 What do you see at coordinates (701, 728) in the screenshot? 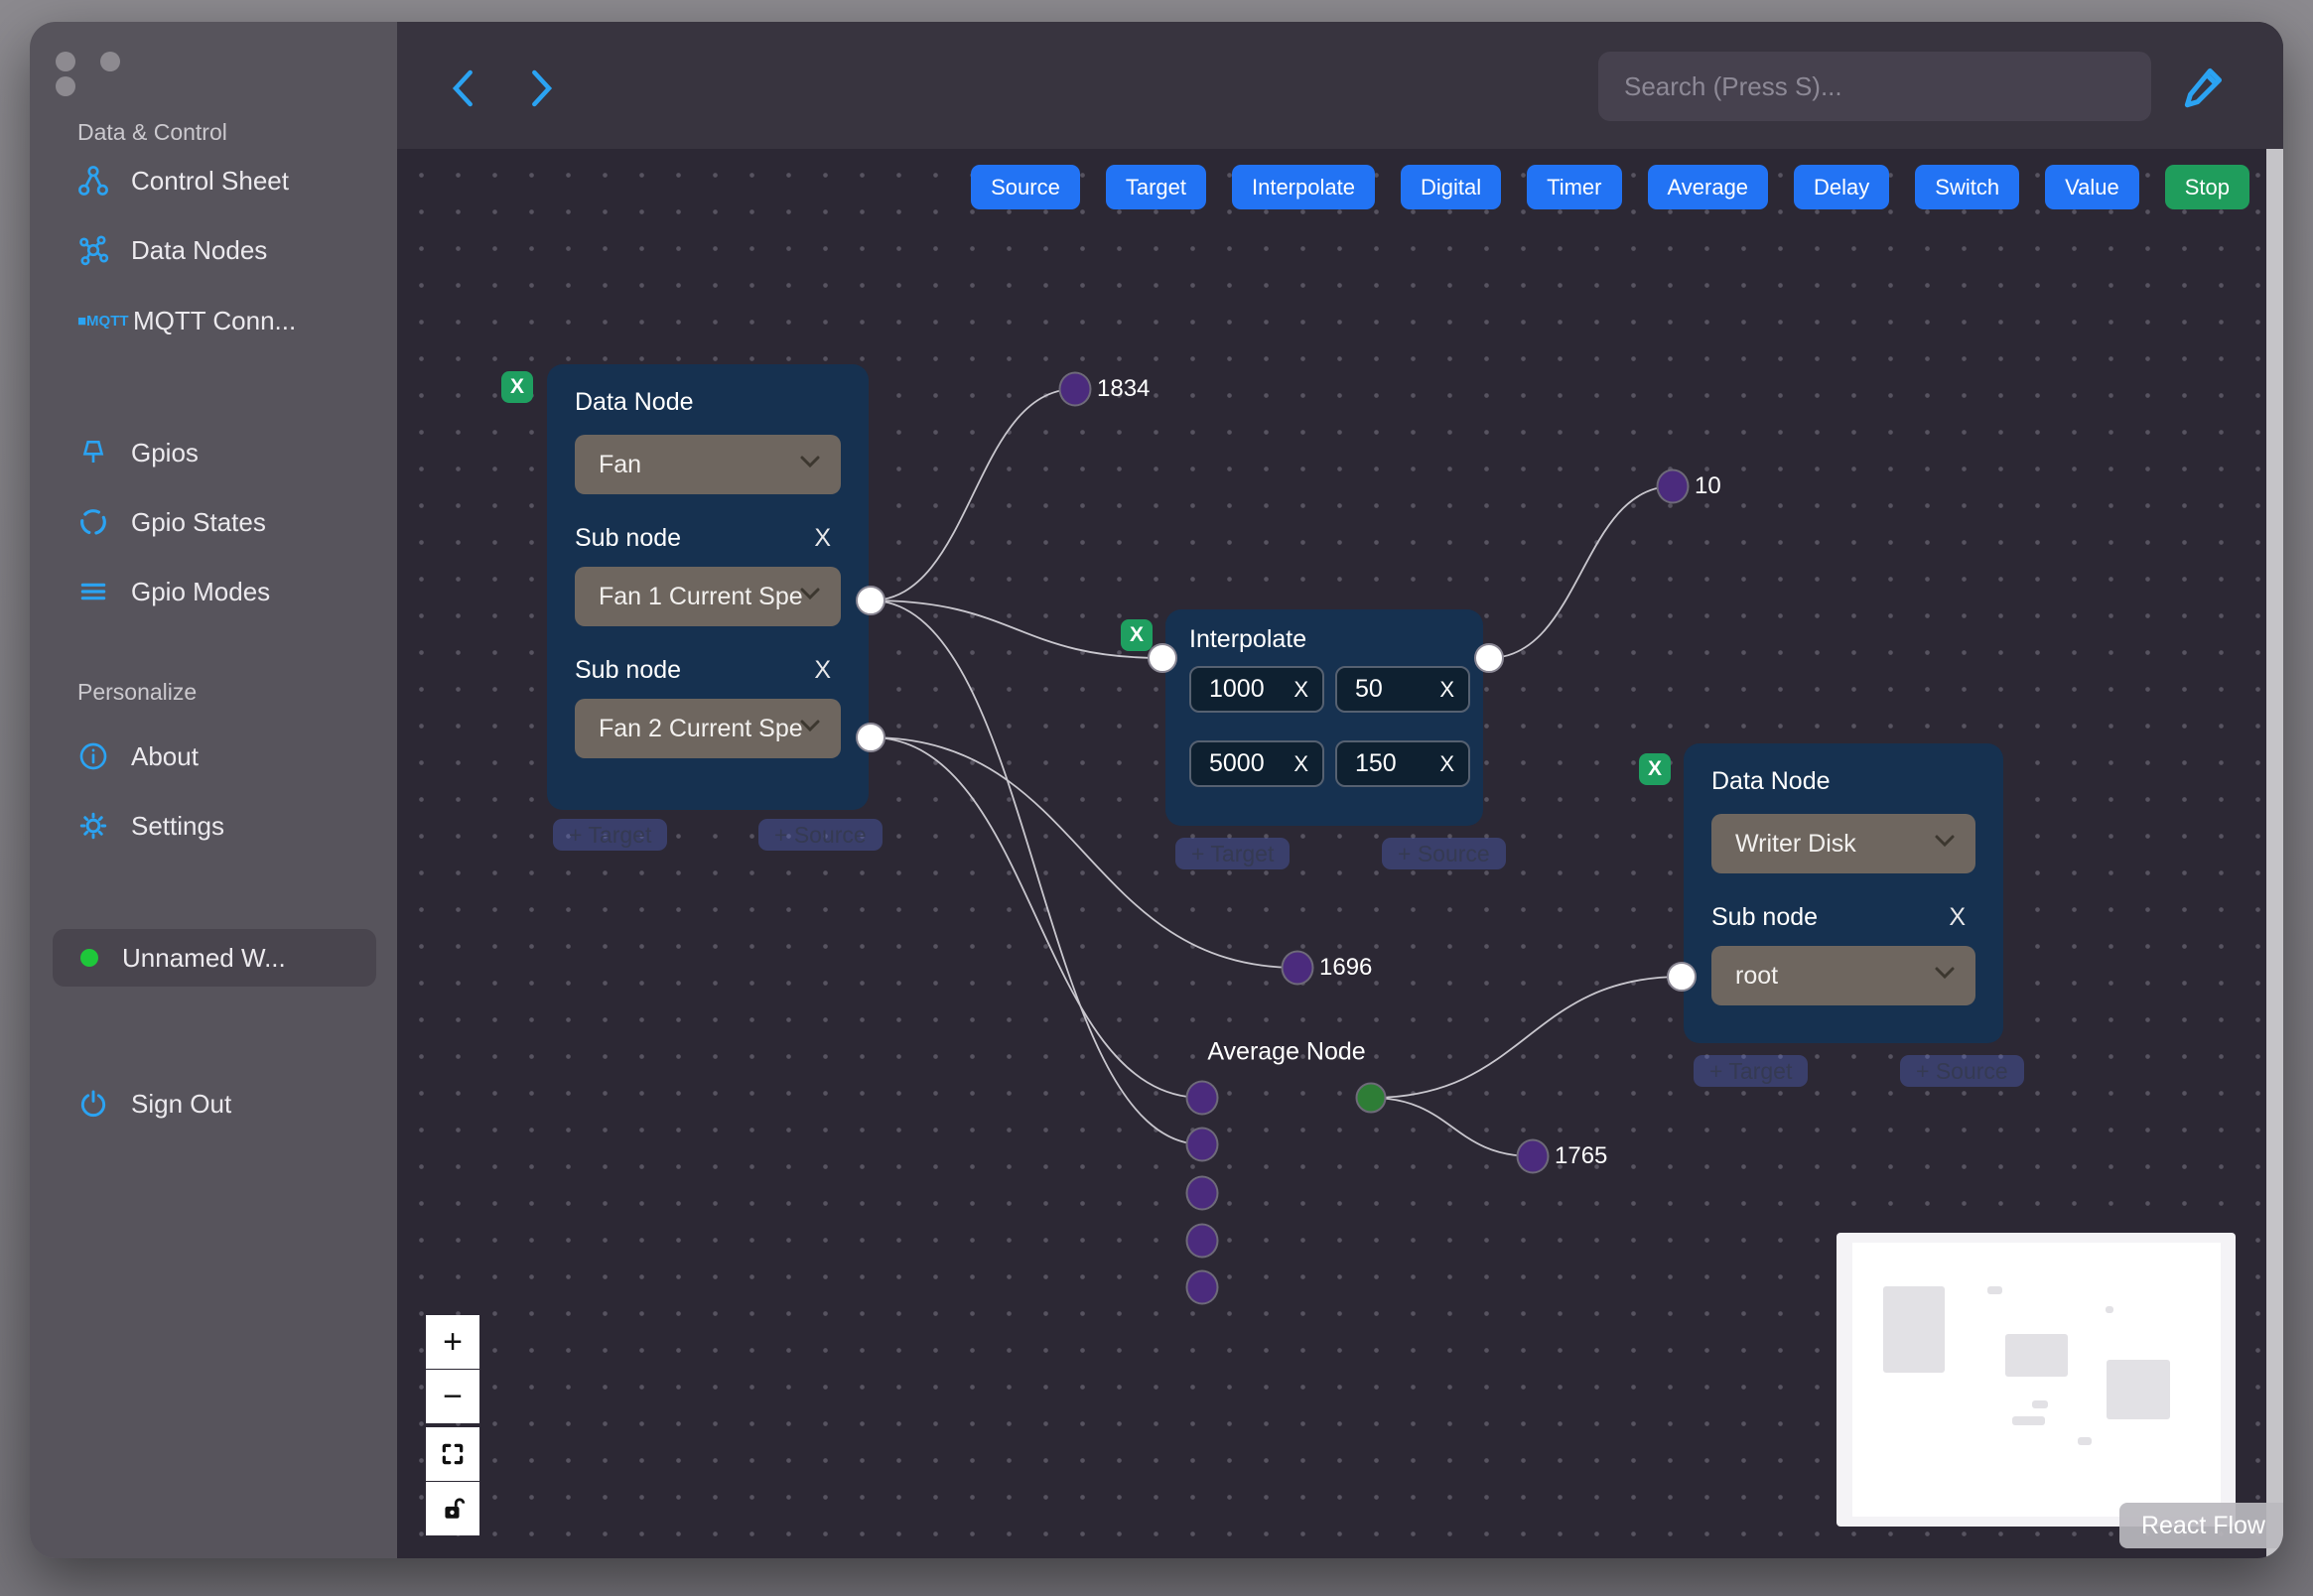
I see `select-value: Fan 2 Current Spe` at bounding box center [701, 728].